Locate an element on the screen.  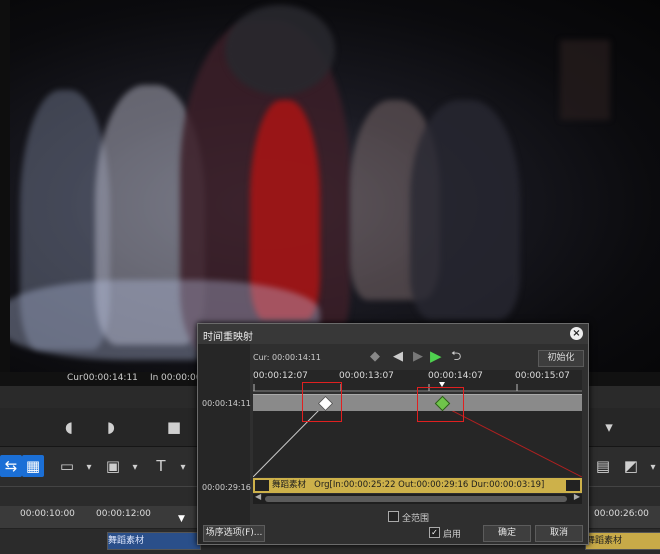
clip-thumbnail-icon is located at coordinates (262, 485).